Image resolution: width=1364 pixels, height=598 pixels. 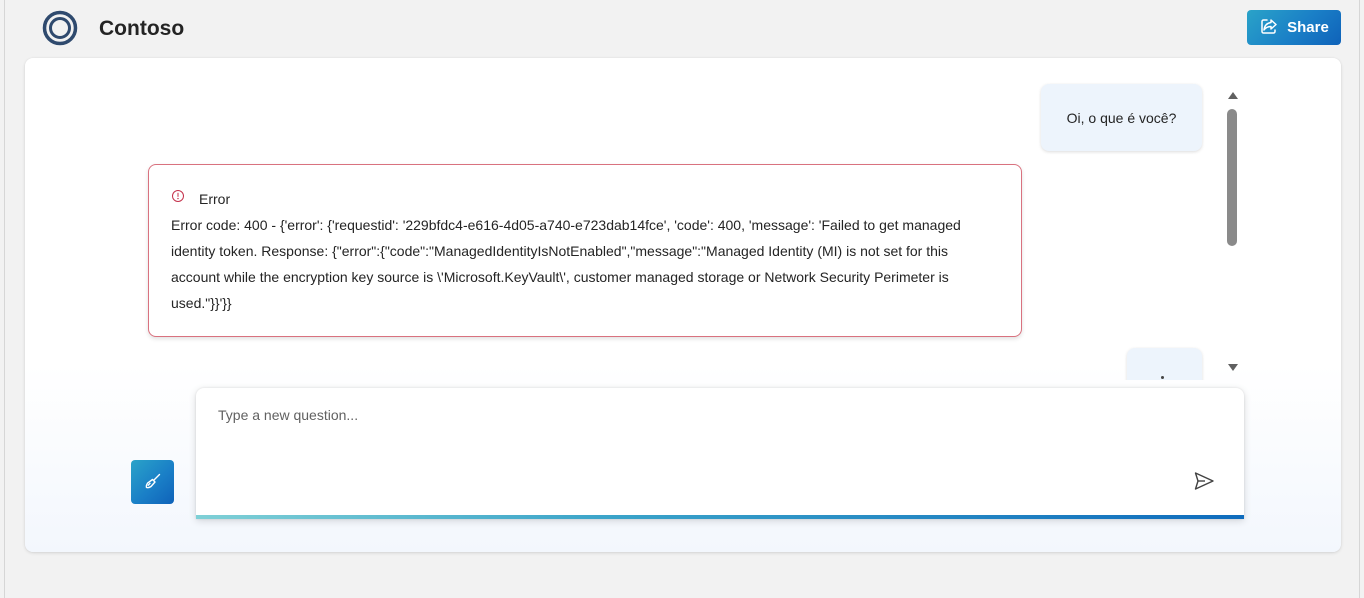 What do you see at coordinates (1233, 95) in the screenshot?
I see `scroll-up-arrow-icon` at bounding box center [1233, 95].